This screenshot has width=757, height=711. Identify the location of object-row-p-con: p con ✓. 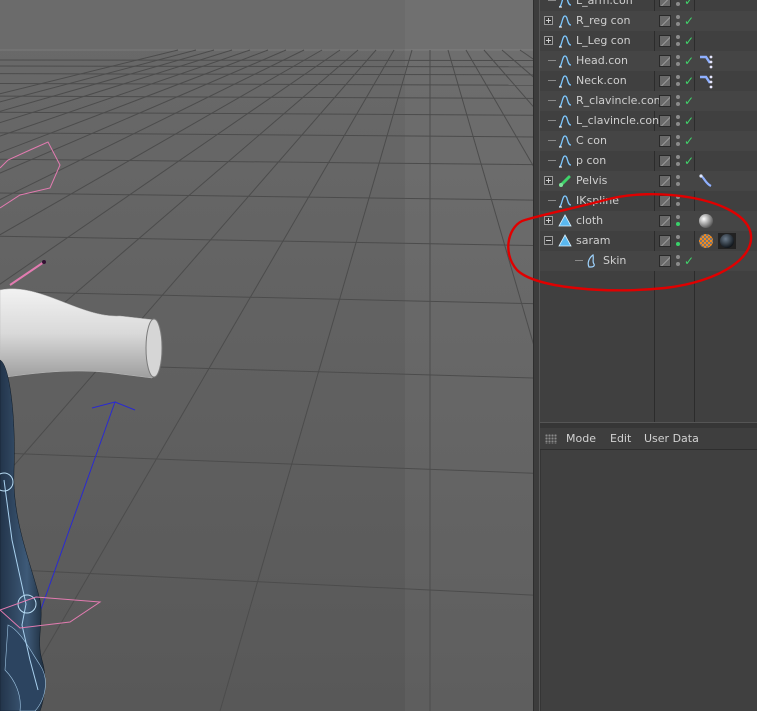
(648, 161).